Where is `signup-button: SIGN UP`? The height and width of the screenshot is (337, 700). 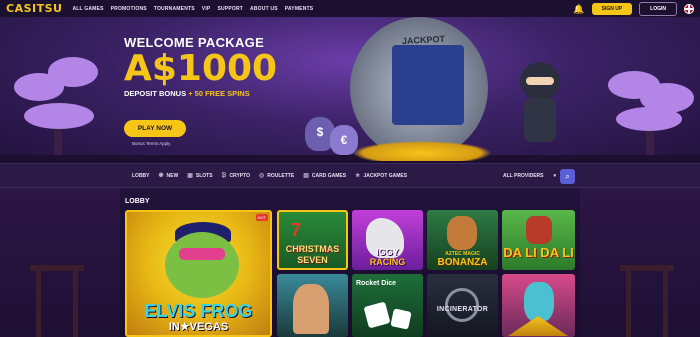 signup-button: SIGN UP is located at coordinates (612, 9).